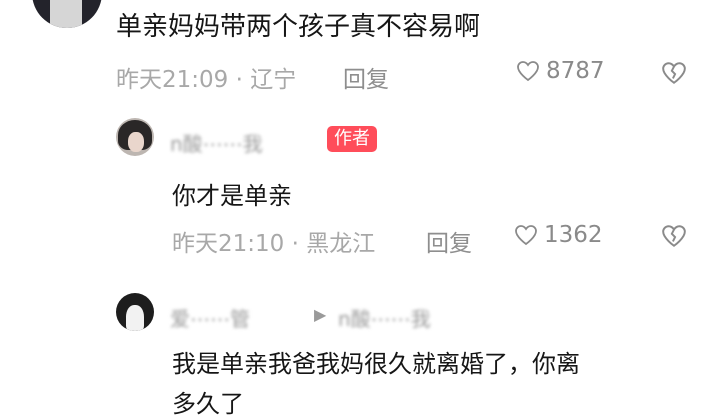 The image size is (720, 419). I want to click on like-button: 1362, so click(558, 235).